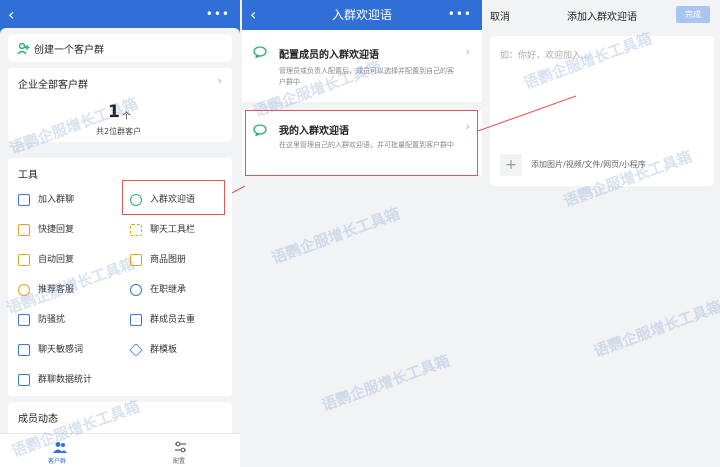 Image resolution: width=720 pixels, height=467 pixels. I want to click on connector-lines, so click(404, 144).